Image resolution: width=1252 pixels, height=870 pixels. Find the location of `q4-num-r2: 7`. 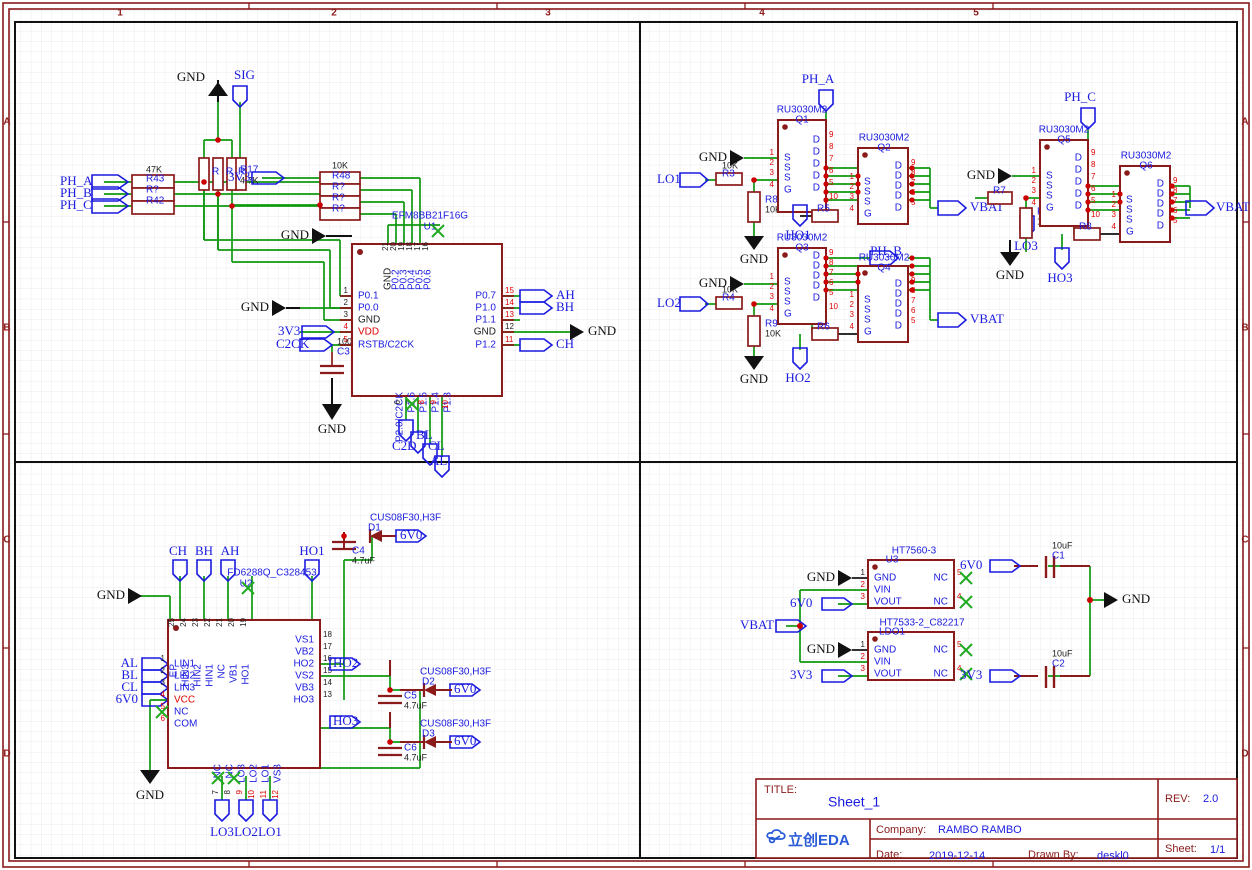

q4-num-r2: 7 is located at coordinates (913, 300).